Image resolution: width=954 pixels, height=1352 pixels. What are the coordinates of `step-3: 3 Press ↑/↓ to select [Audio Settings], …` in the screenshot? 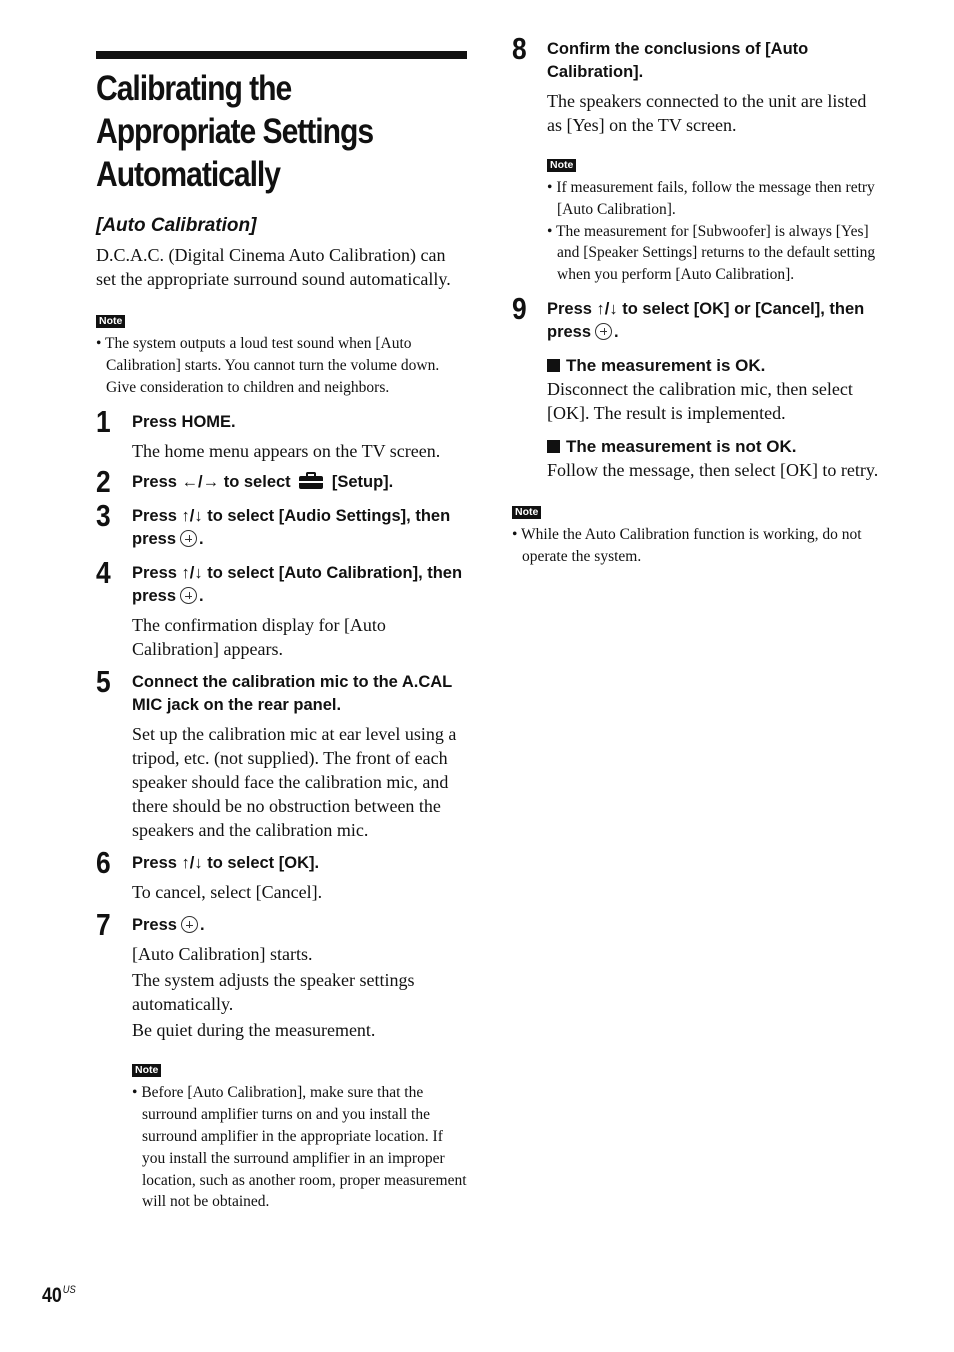 It's located at (282, 525).